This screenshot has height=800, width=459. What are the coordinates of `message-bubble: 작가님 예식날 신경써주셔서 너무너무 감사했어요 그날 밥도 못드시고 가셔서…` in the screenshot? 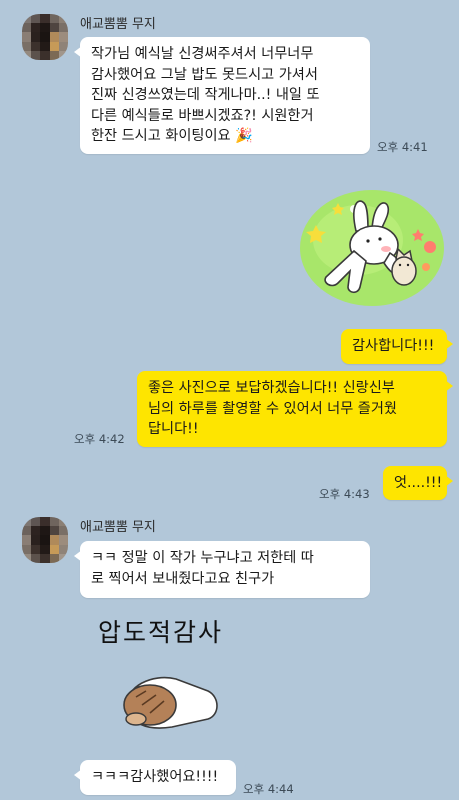 It's located at (222, 95).